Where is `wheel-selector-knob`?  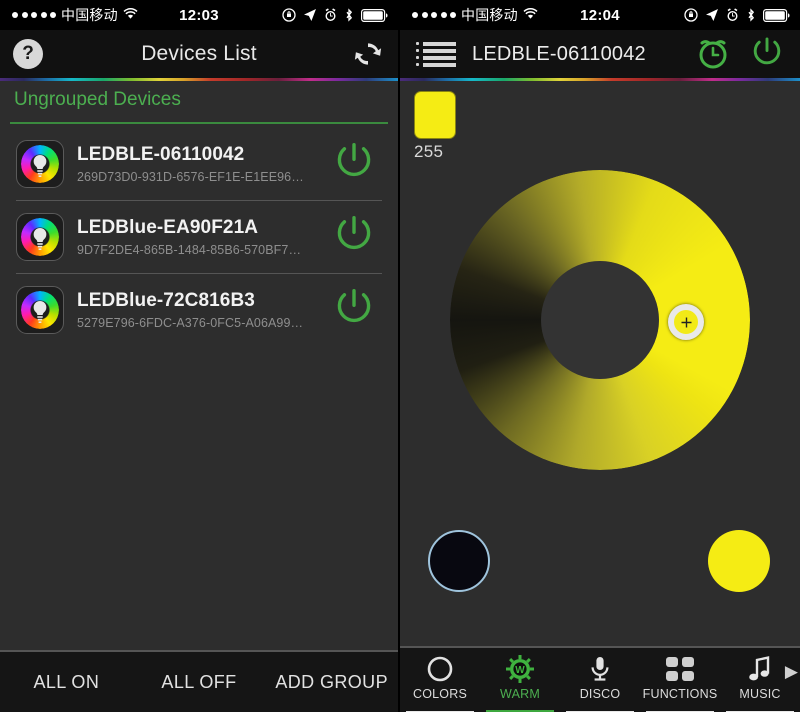 wheel-selector-knob is located at coordinates (686, 322).